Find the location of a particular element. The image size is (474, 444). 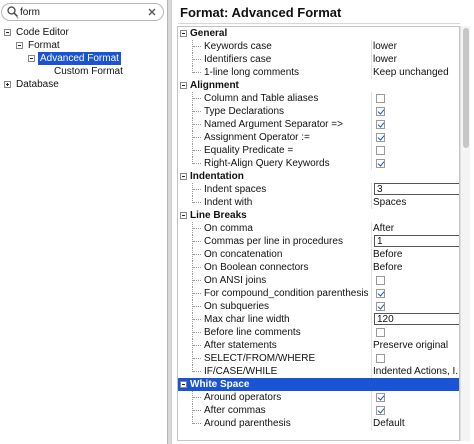

prop-label: Assignment Operator := is located at coordinates (257, 137).